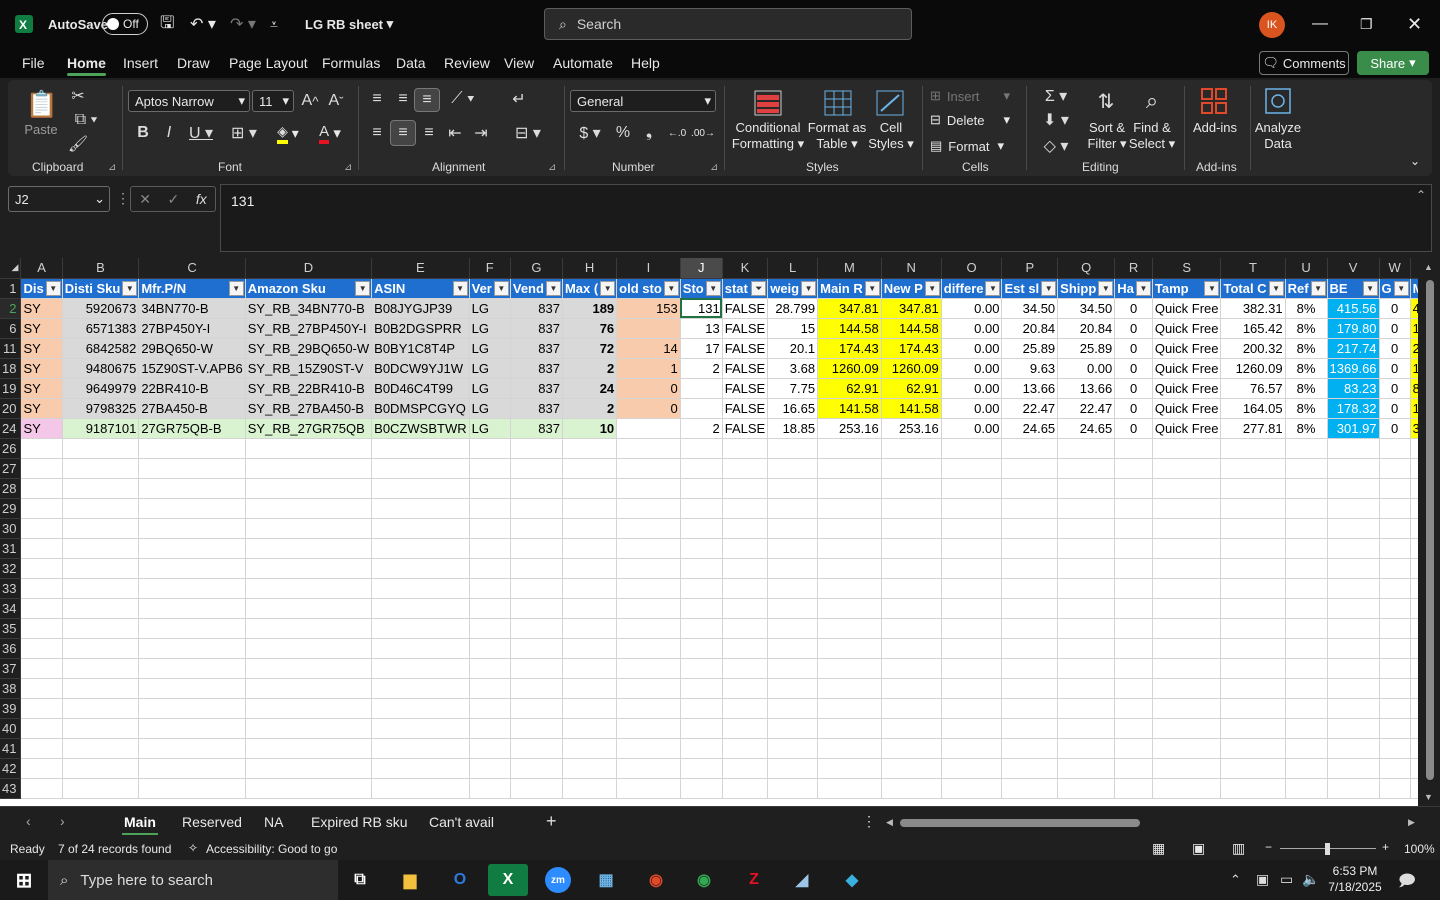  What do you see at coordinates (490, 288) in the screenshot?
I see `column-filter-header: Ver ▼` at bounding box center [490, 288].